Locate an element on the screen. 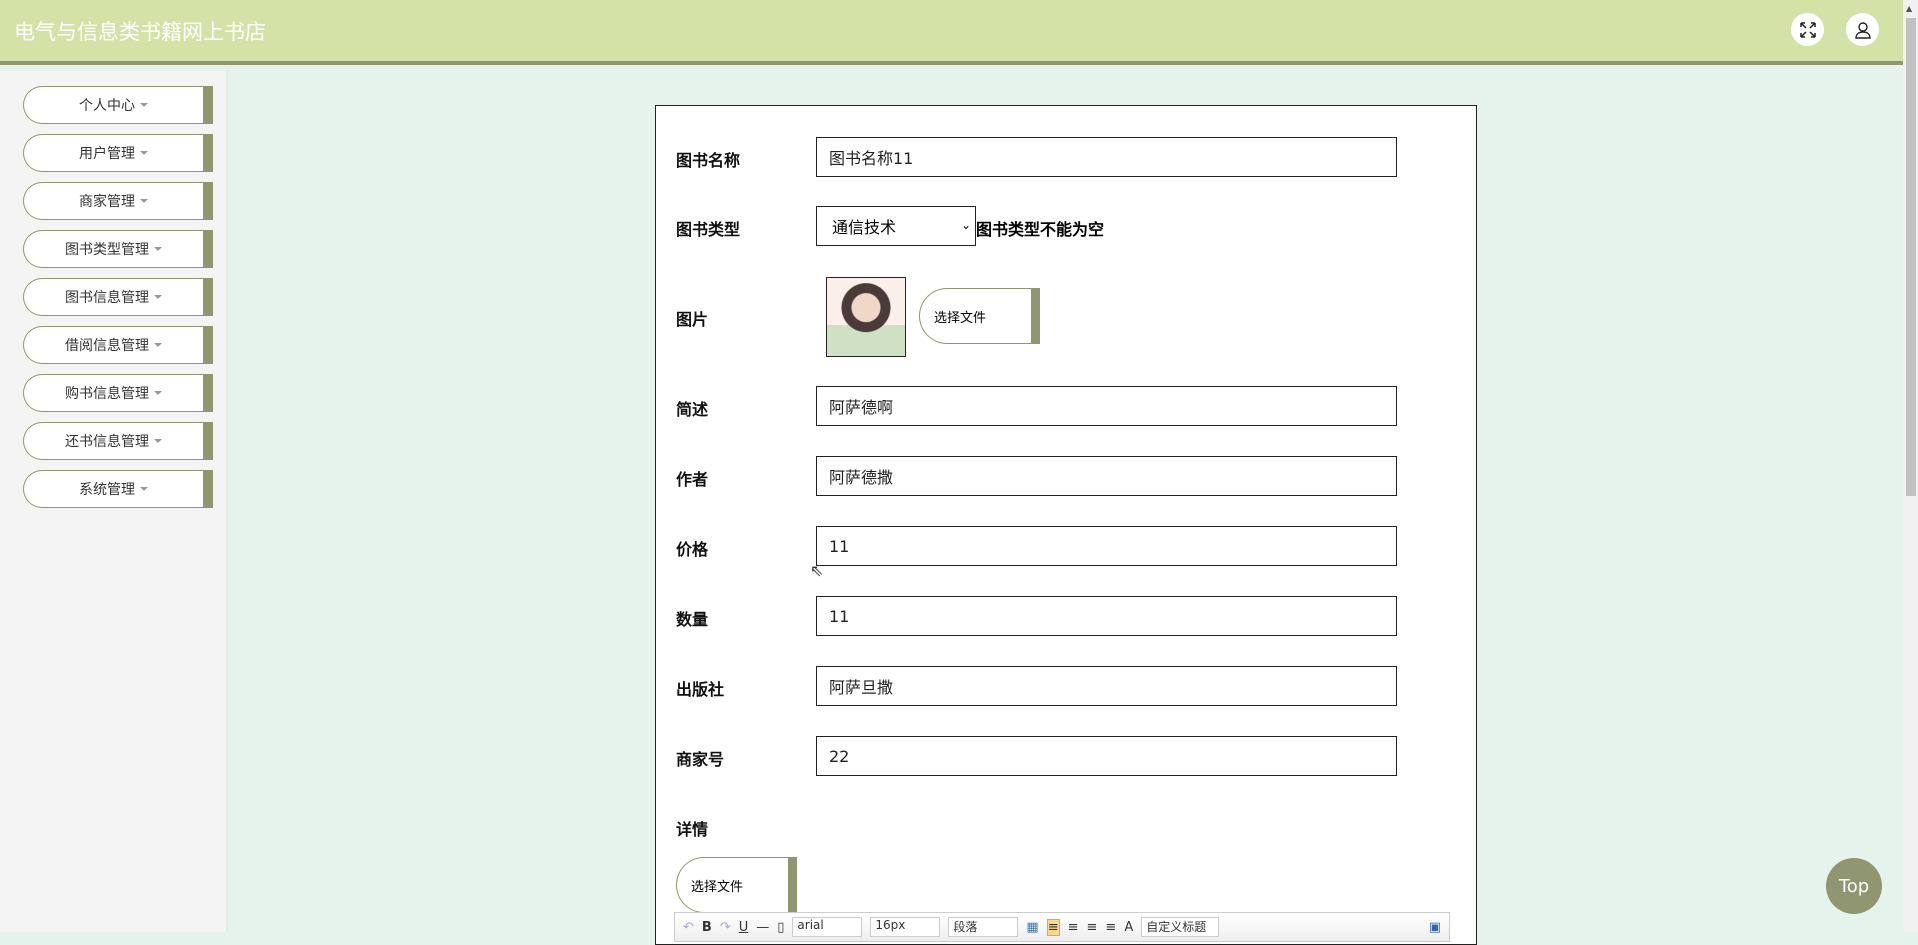 The height and width of the screenshot is (945, 1918). name-input: 图书名称11 is located at coordinates (1106, 157).